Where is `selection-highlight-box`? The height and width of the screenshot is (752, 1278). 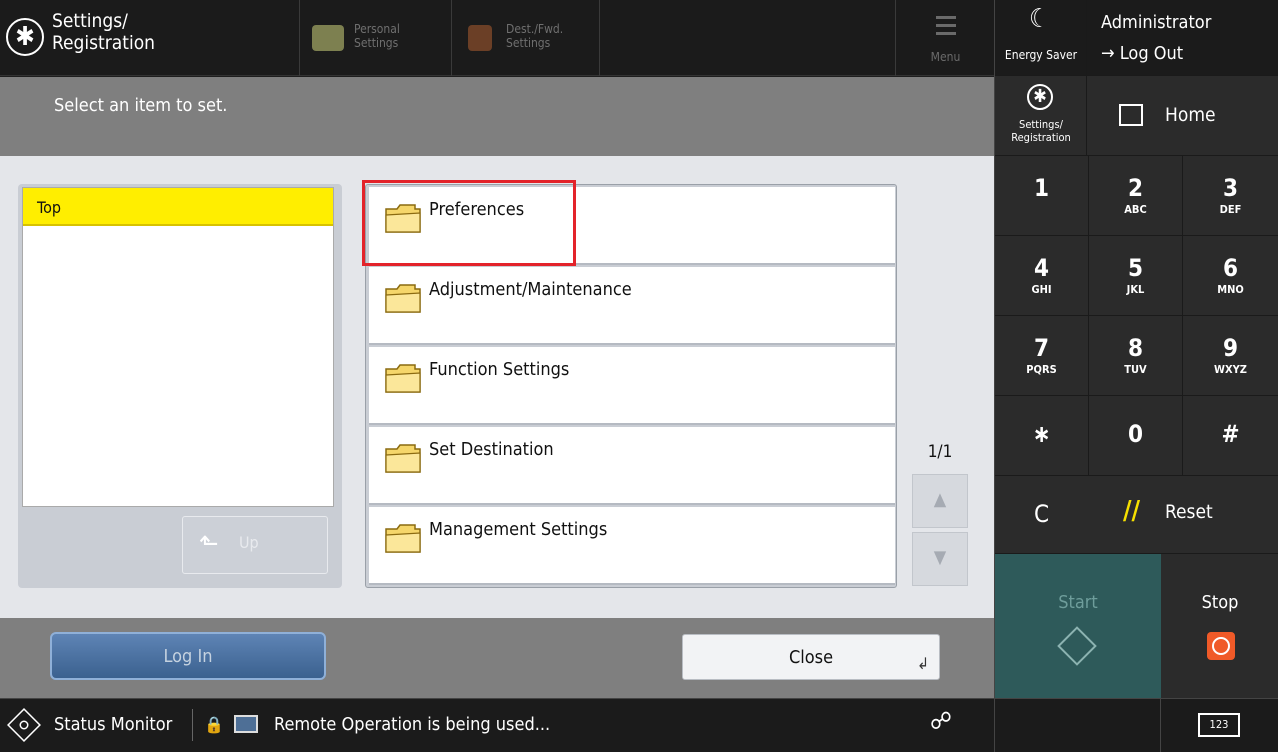
selection-highlight-box is located at coordinates (469, 223).